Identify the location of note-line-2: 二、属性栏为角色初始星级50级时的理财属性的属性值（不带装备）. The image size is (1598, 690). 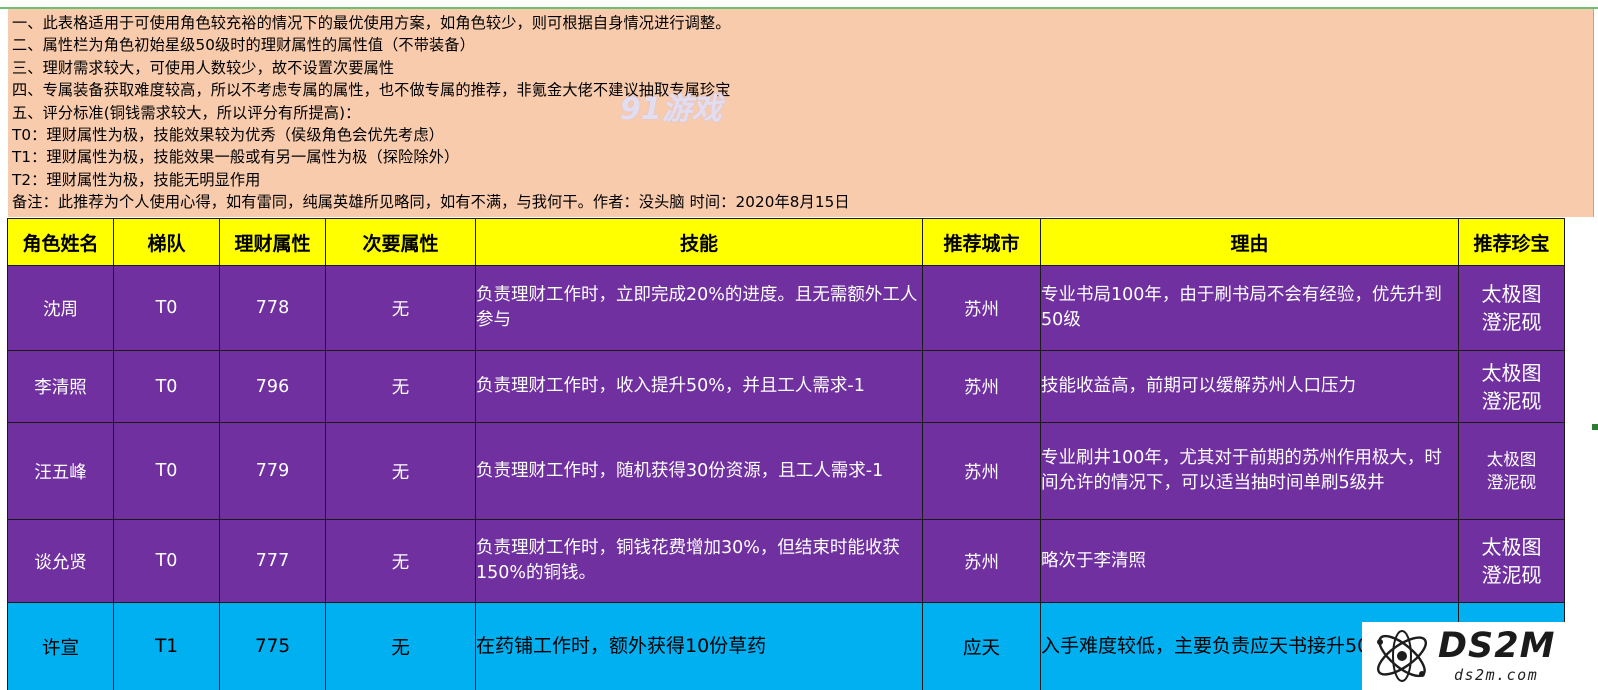
(243, 45).